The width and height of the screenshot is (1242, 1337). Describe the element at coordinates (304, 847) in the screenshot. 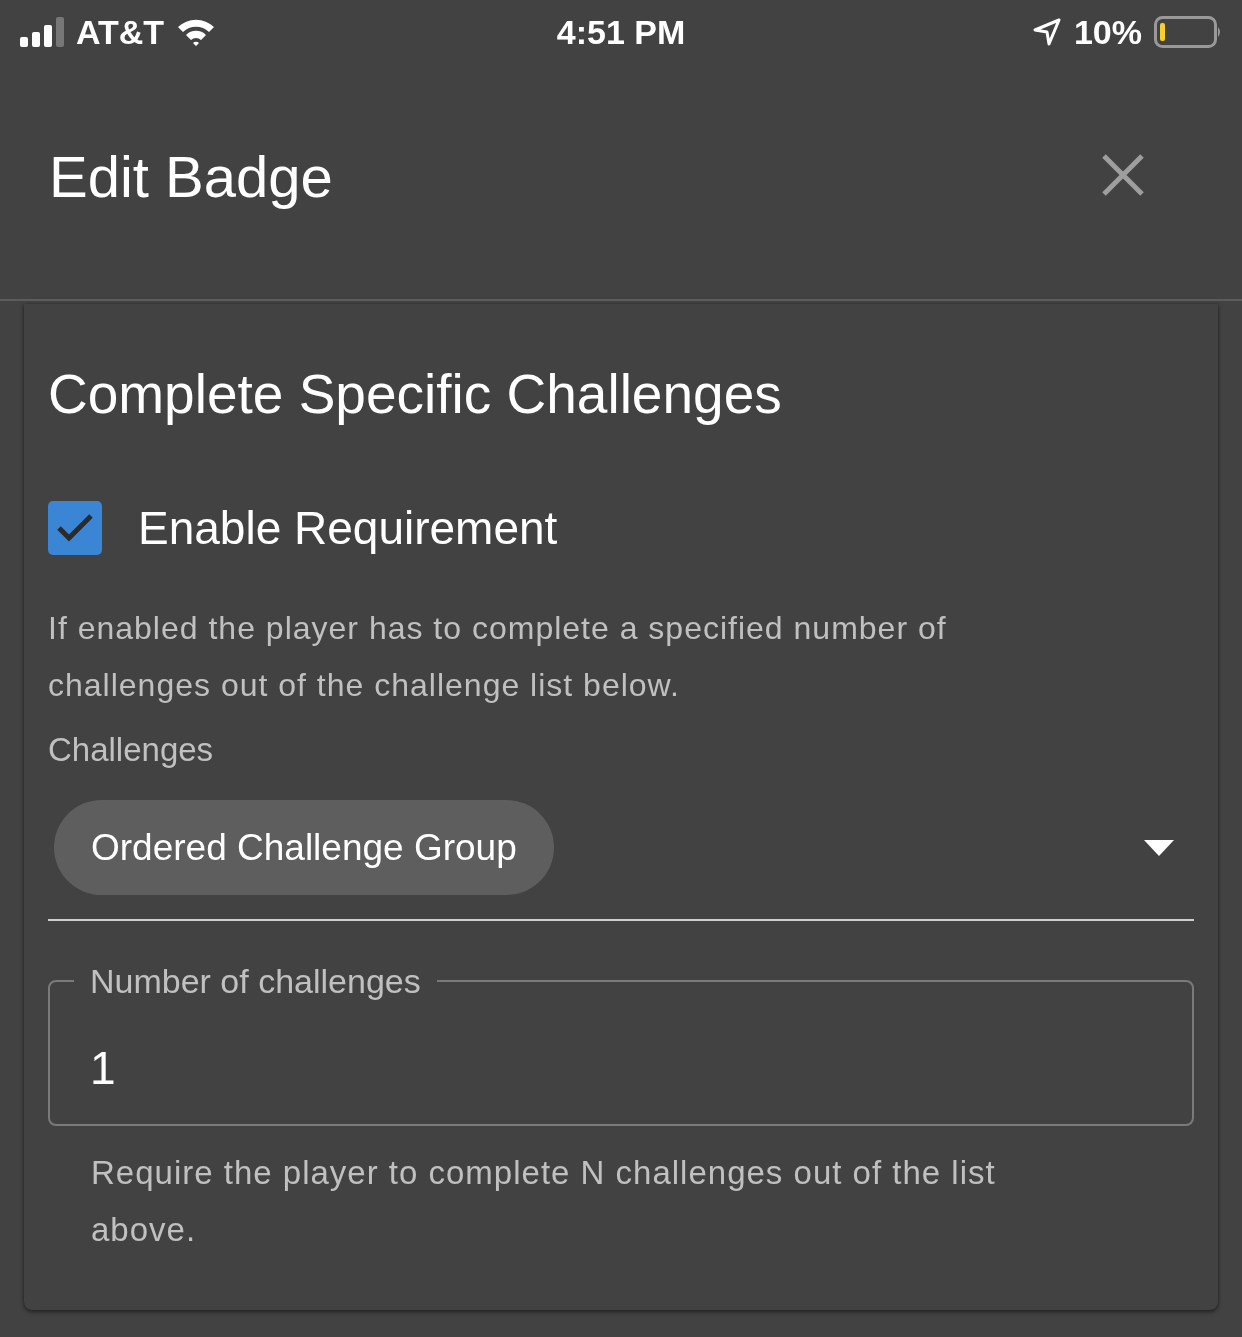

I see `chip: Ordered Challenge Group` at that location.